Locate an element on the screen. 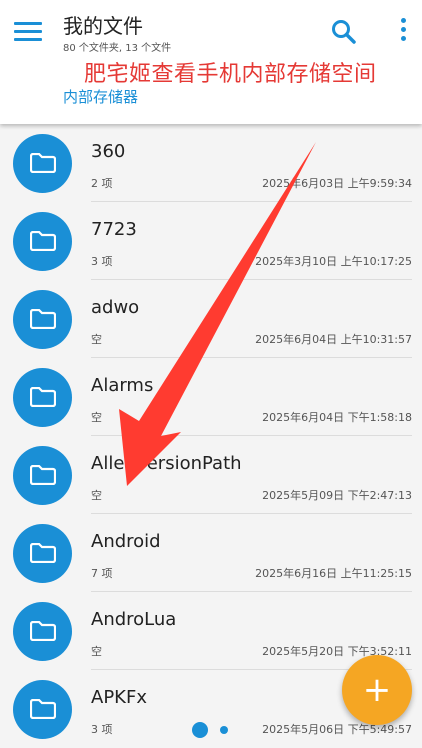 The image size is (422, 748). folder-item-count: 7 项 is located at coordinates (102, 573).